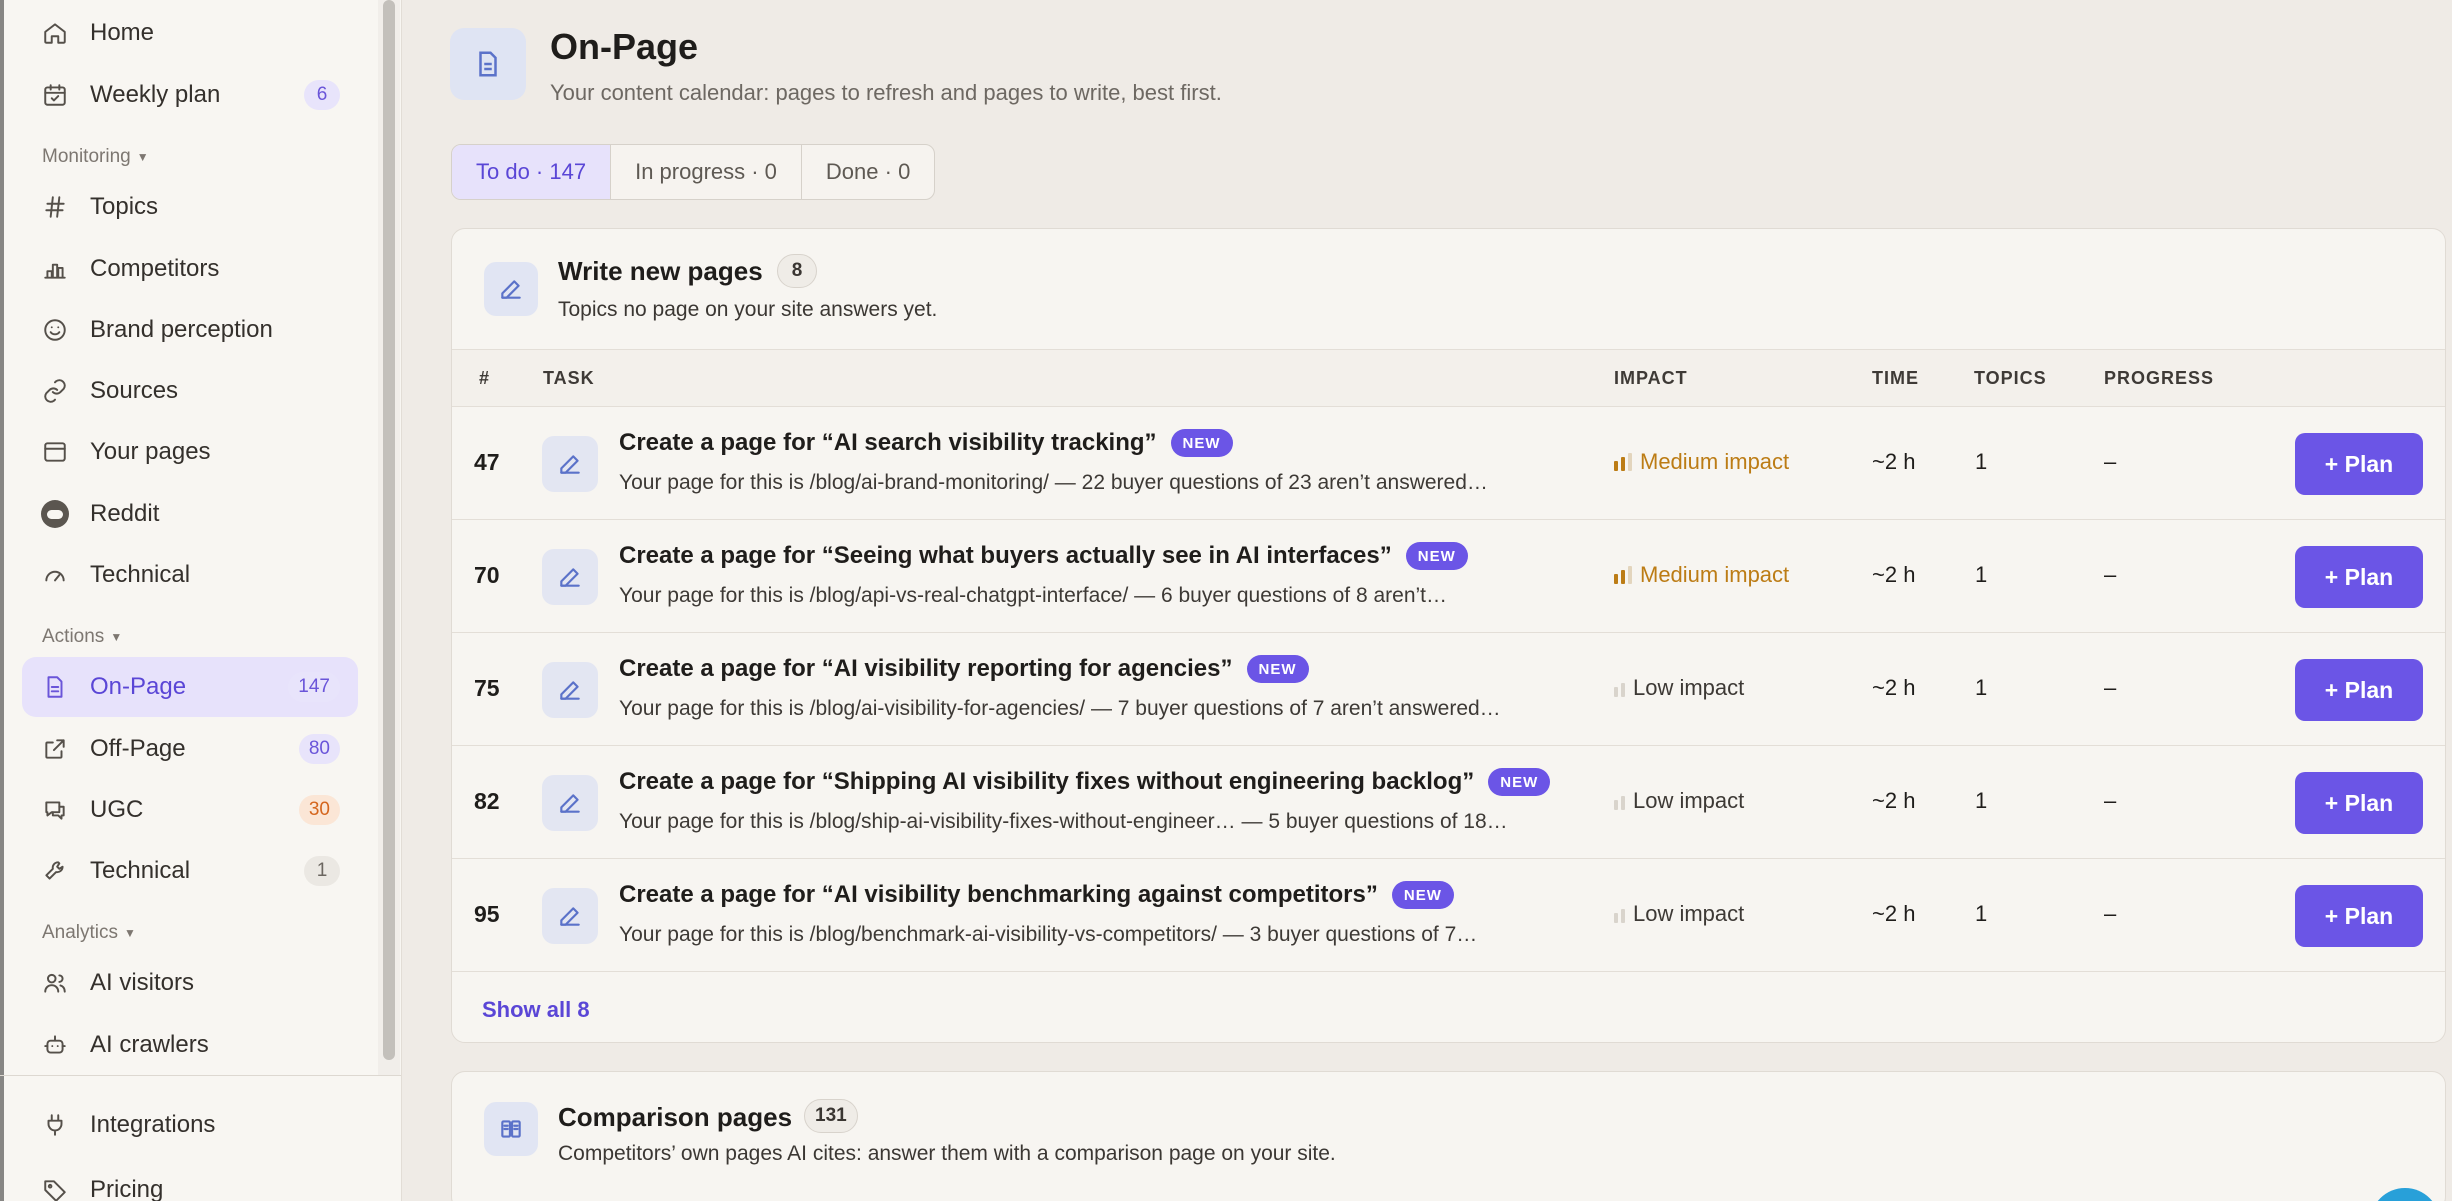 Image resolution: width=2452 pixels, height=1201 pixels. What do you see at coordinates (319, 810) in the screenshot?
I see `count-badge: 30` at bounding box center [319, 810].